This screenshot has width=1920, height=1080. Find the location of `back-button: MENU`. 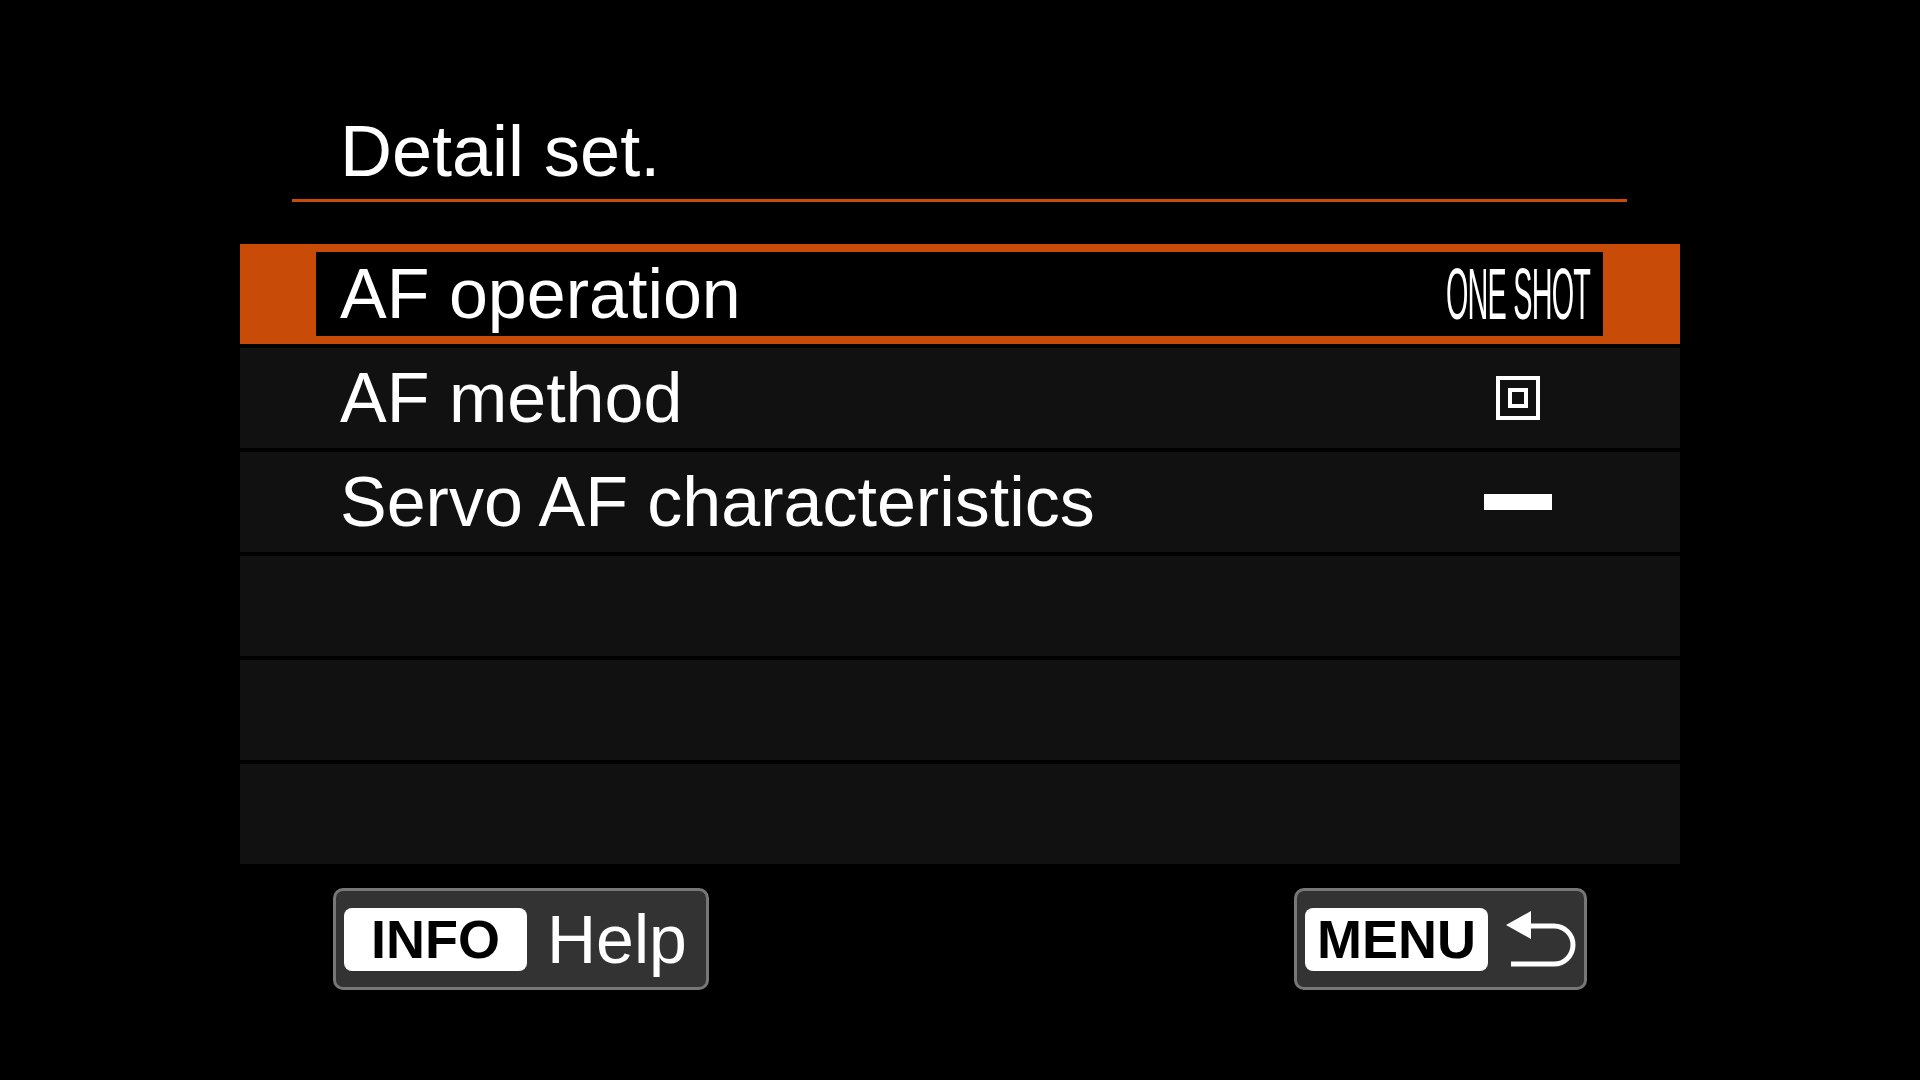

back-button: MENU is located at coordinates (1440, 939).